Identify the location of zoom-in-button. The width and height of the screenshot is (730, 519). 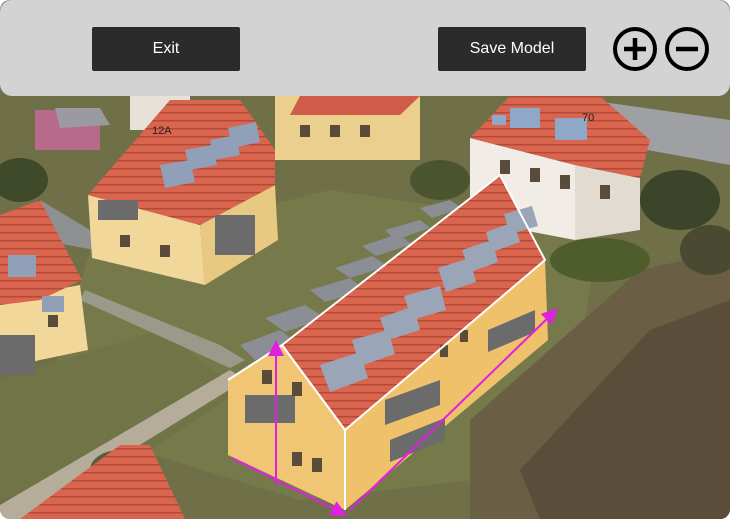
(635, 49).